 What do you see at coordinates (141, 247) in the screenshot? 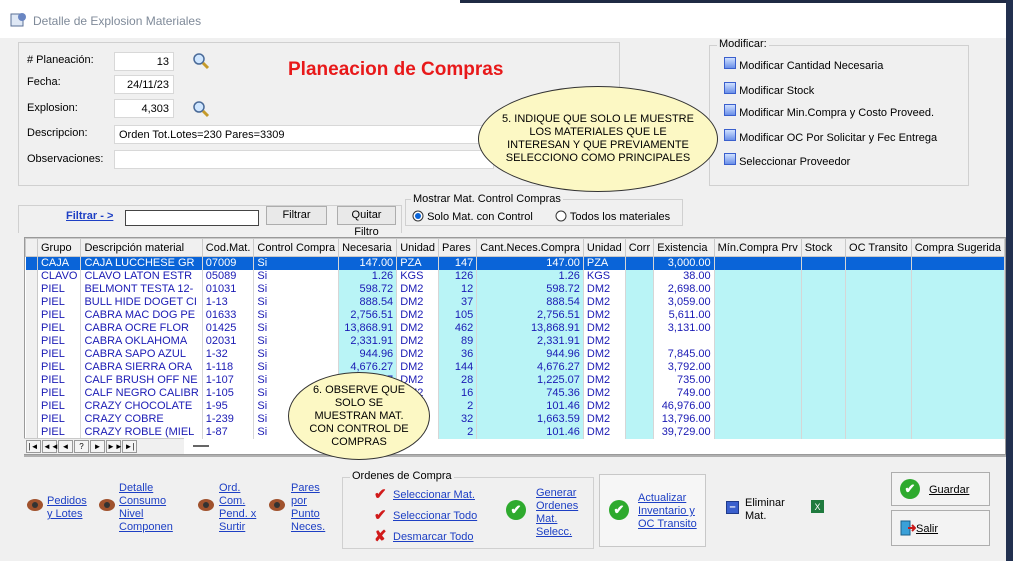
I see `column-header: Descripción material` at bounding box center [141, 247].